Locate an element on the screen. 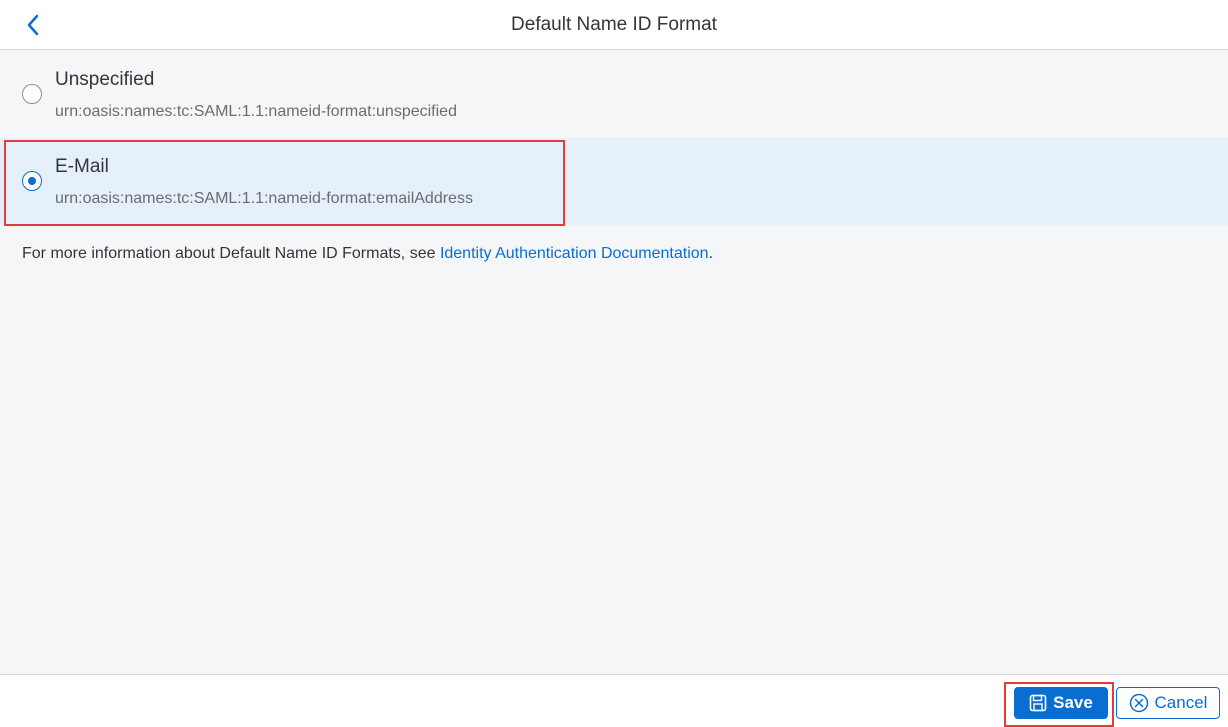 The height and width of the screenshot is (727, 1228). page-header: Default Name ID Format is located at coordinates (614, 25).